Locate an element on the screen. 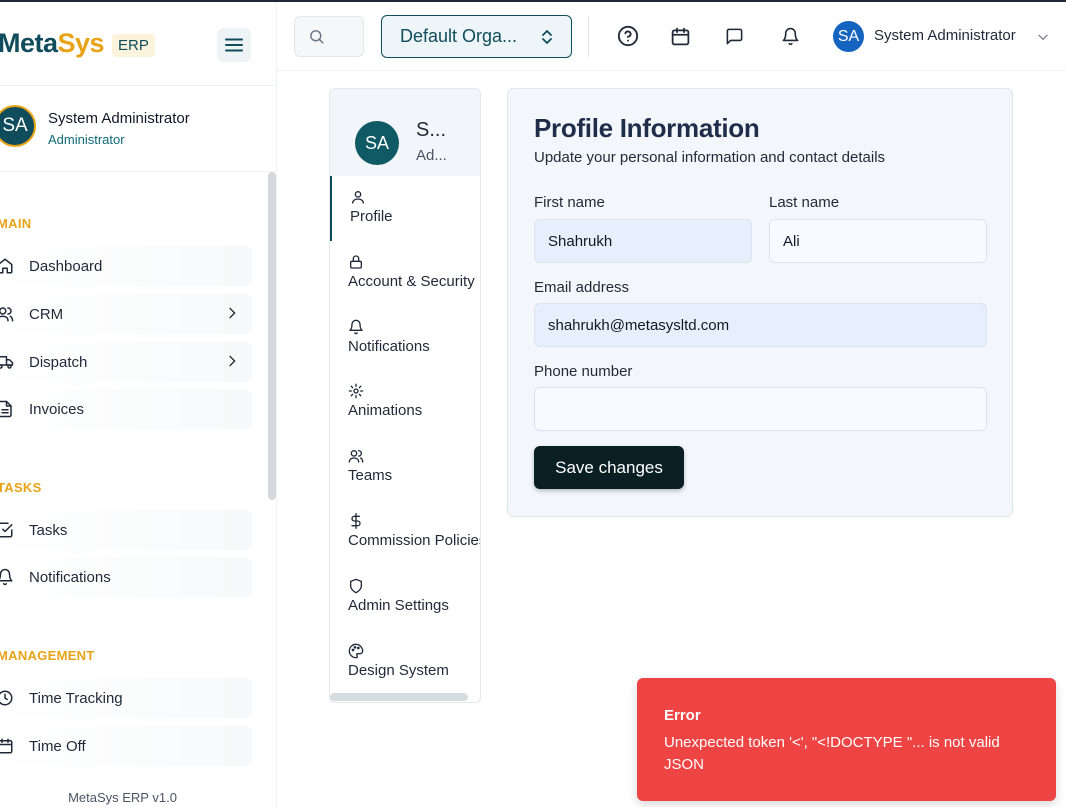  sidebar-item-label: CRM is located at coordinates (46, 314).